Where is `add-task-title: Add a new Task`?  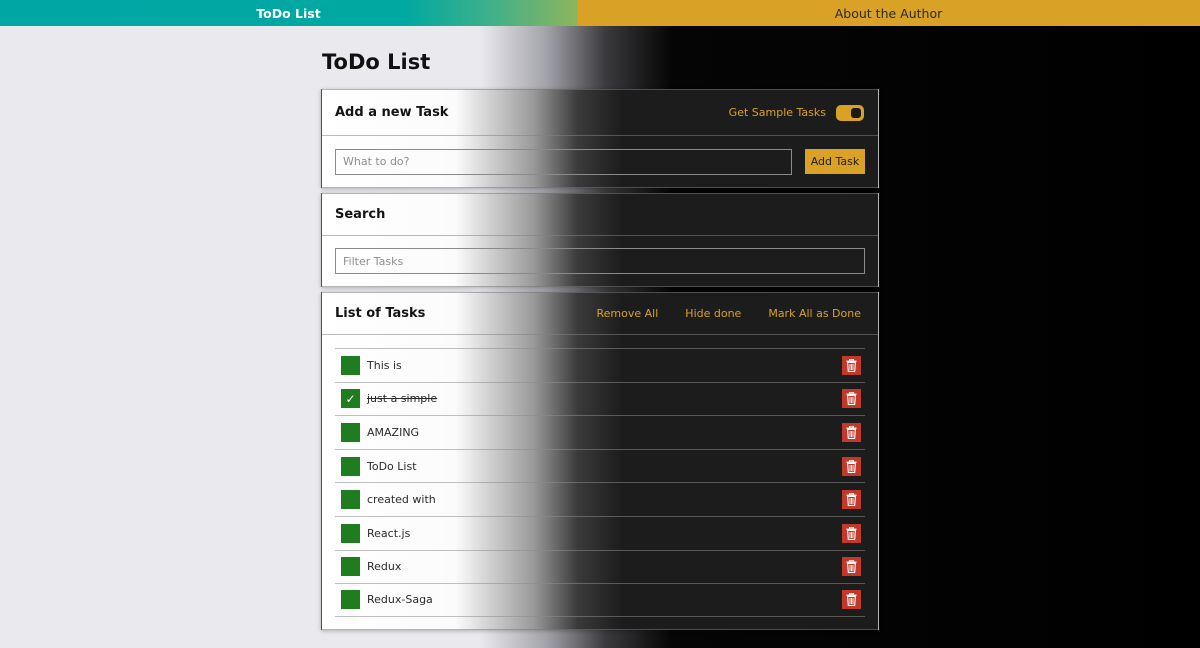
add-task-title: Add a new Task is located at coordinates (392, 112).